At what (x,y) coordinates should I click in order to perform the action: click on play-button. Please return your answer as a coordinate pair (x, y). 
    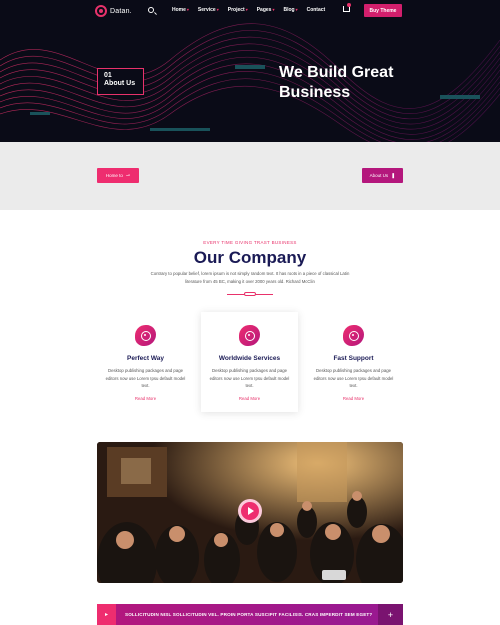
    Looking at the image, I should click on (250, 511).